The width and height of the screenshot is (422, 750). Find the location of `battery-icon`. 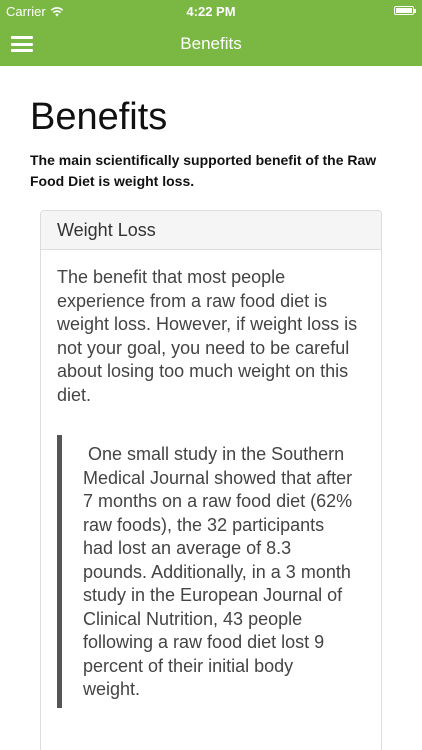

battery-icon is located at coordinates (405, 10).